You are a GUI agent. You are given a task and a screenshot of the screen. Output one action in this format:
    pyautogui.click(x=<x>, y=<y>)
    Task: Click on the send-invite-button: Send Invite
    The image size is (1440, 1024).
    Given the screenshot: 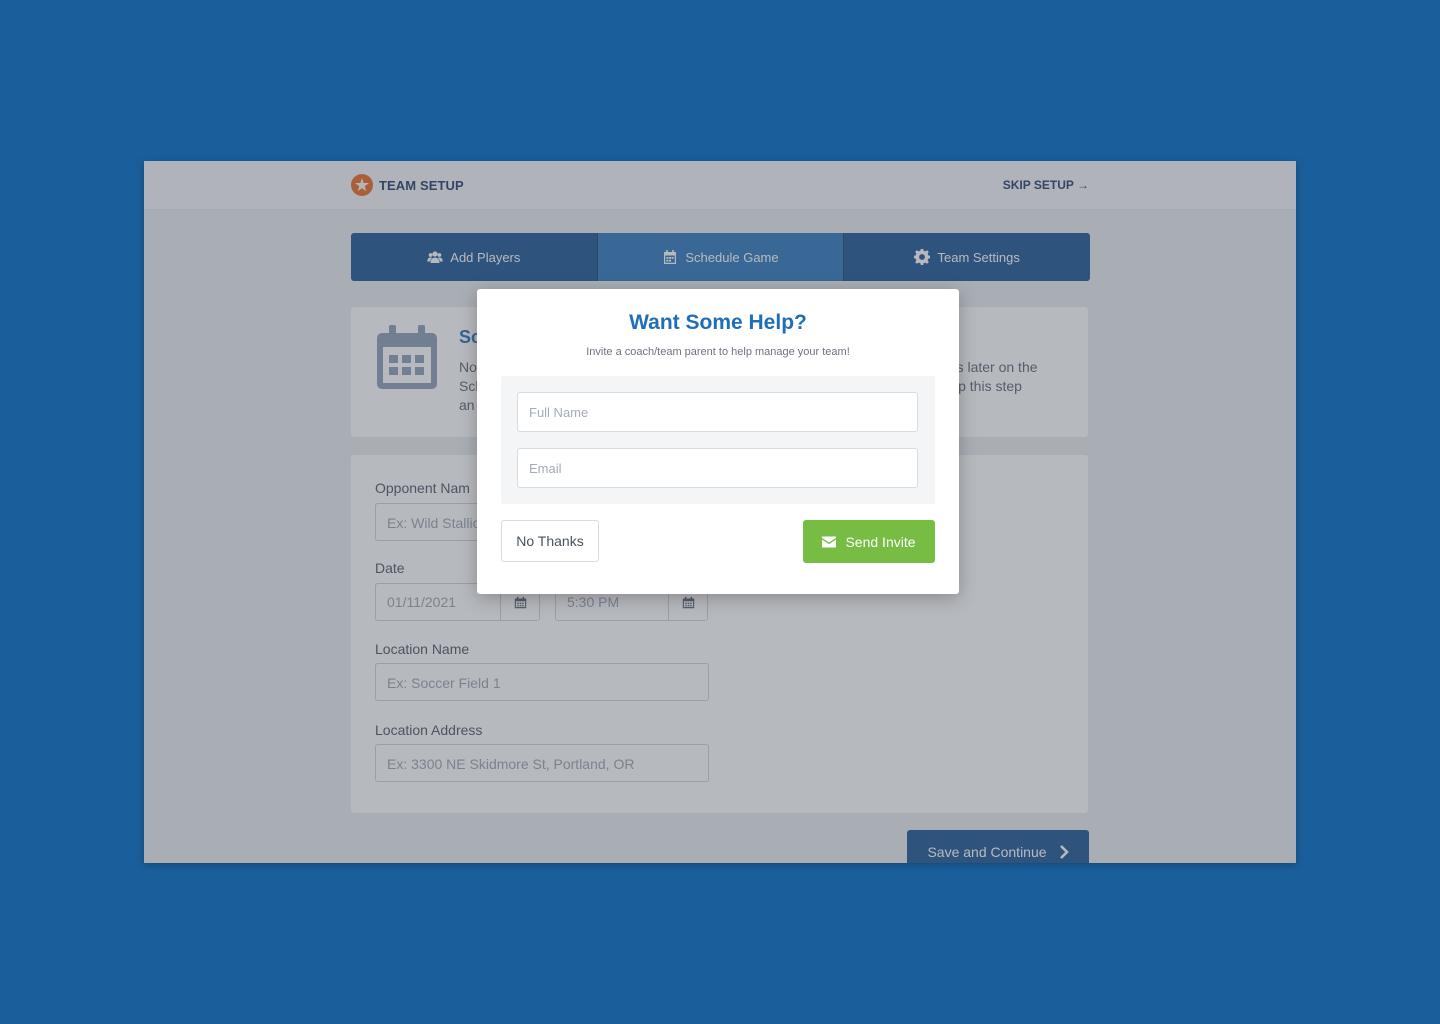 What is the action you would take?
    pyautogui.click(x=869, y=541)
    